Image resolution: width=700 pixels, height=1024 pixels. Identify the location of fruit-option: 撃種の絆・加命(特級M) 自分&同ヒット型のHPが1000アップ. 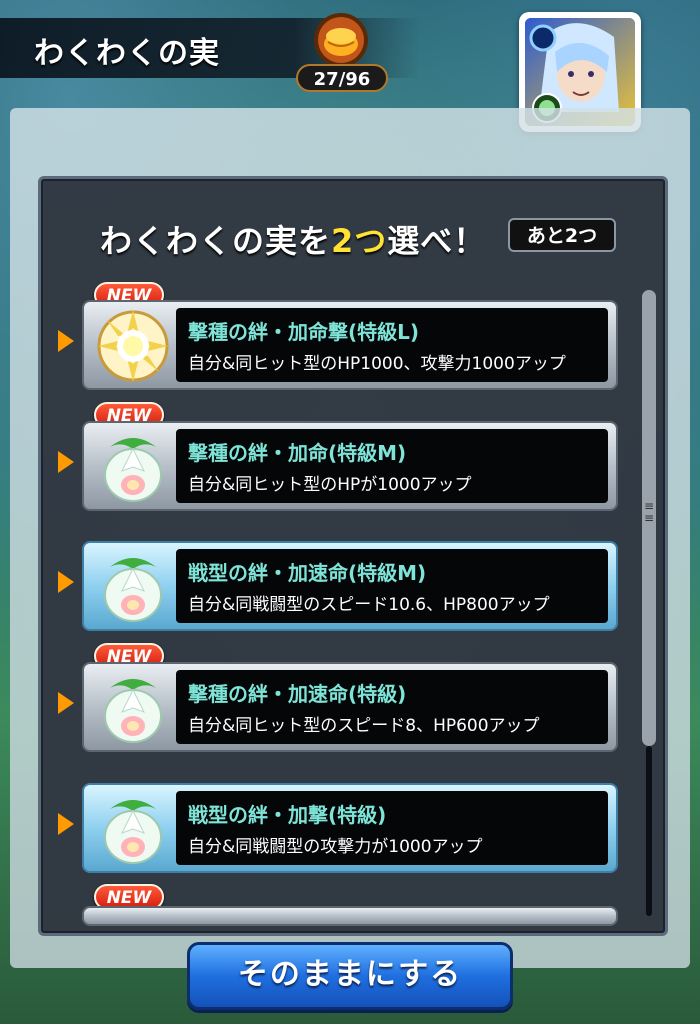
(350, 466).